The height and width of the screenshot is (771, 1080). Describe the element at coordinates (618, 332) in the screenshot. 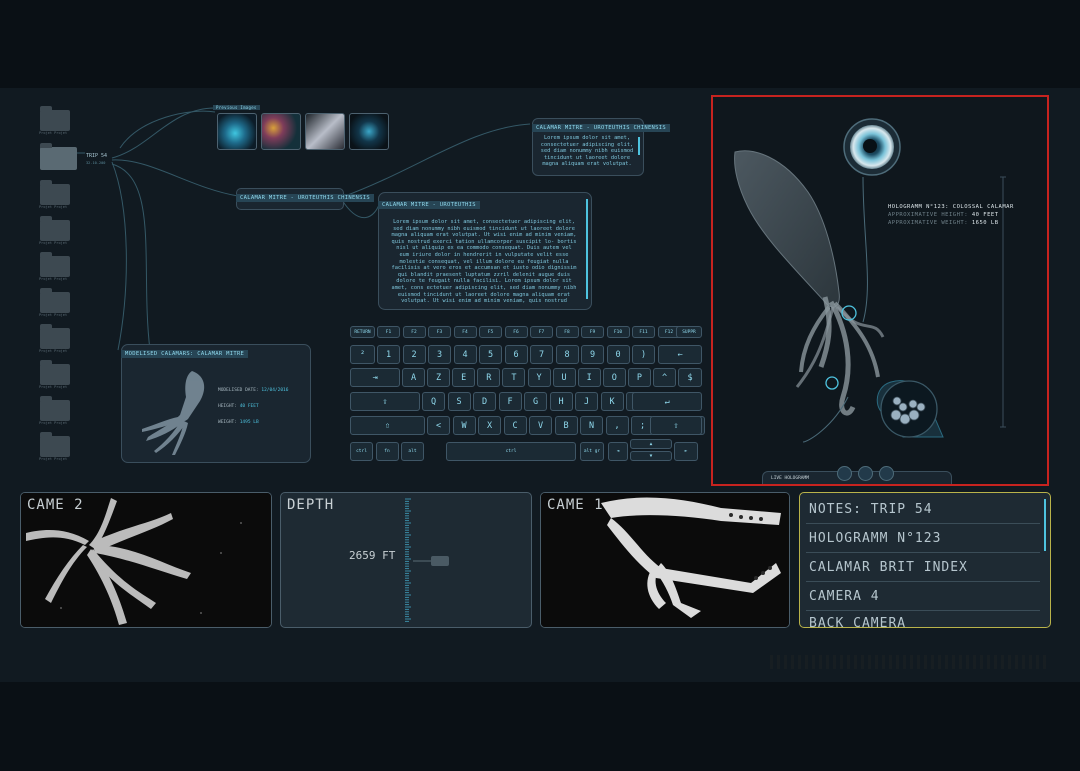

I see `keyboard-key: F10` at that location.